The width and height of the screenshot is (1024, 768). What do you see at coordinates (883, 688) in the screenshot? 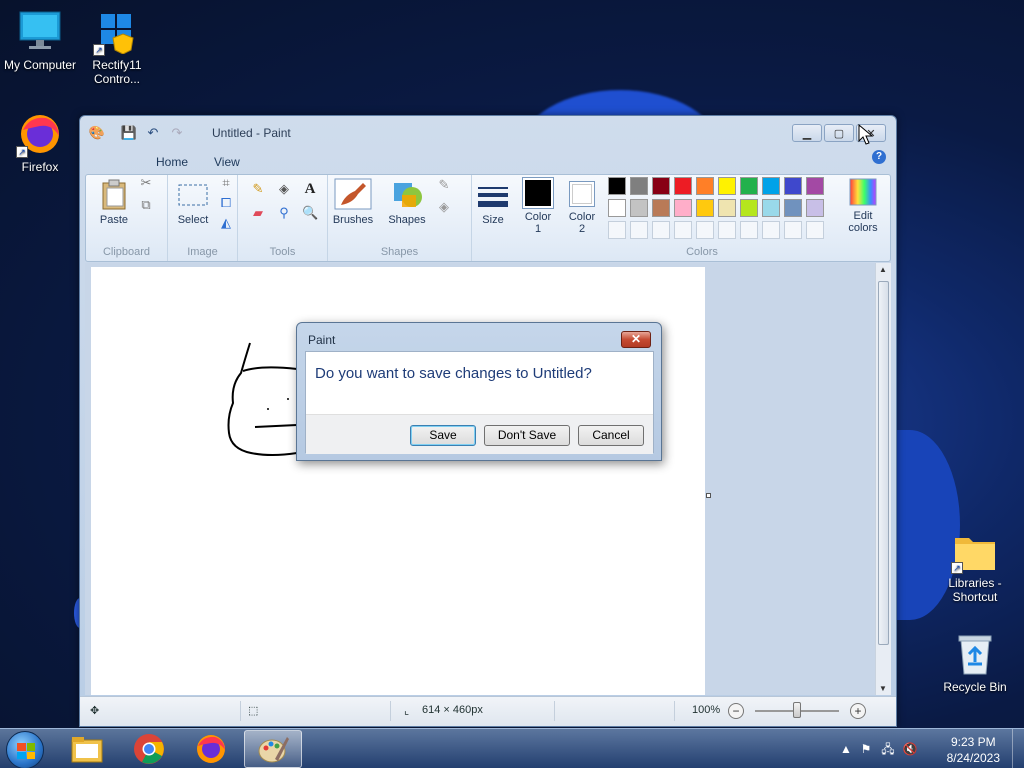
I see `scroll-down-icon: ▼` at bounding box center [883, 688].